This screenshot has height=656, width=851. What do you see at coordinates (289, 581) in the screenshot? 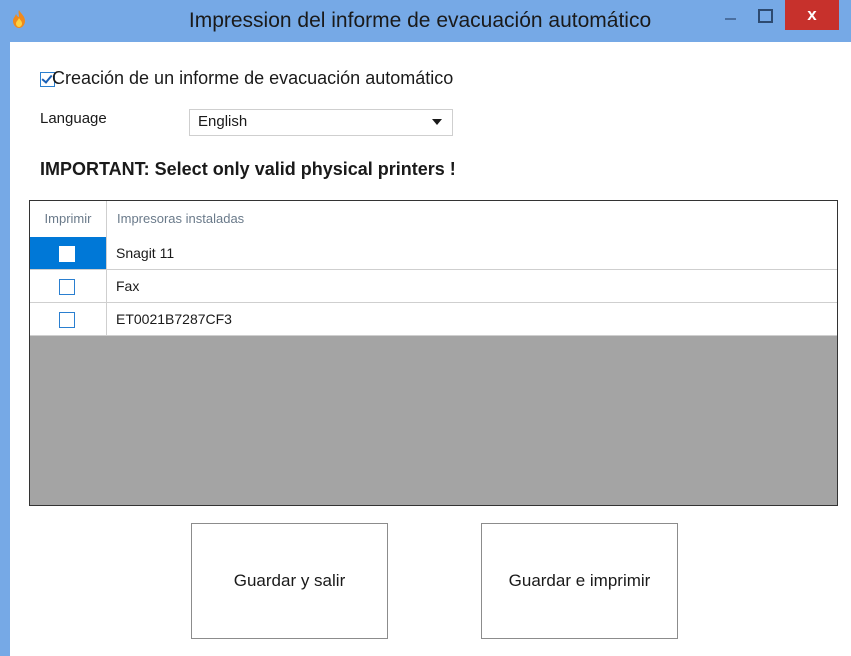
I see `save-and-exit-button: Guardar y salir` at bounding box center [289, 581].